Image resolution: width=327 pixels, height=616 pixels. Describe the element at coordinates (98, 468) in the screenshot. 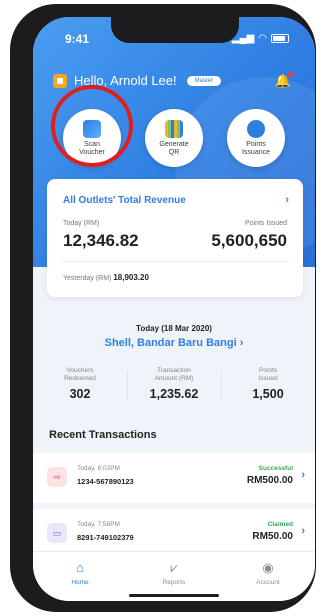

I see `transaction-time: Today, 8:02PM` at that location.